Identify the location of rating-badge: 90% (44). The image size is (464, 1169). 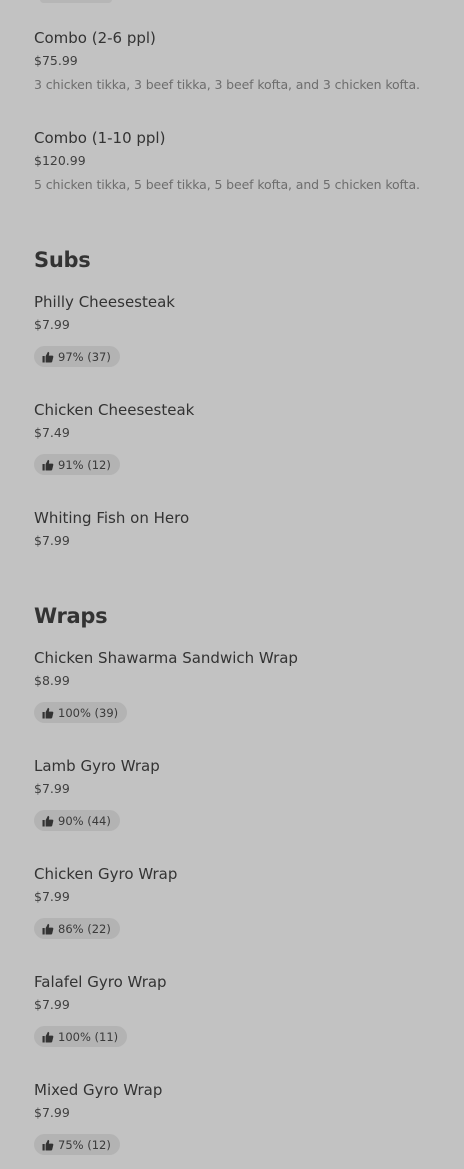
(77, 820).